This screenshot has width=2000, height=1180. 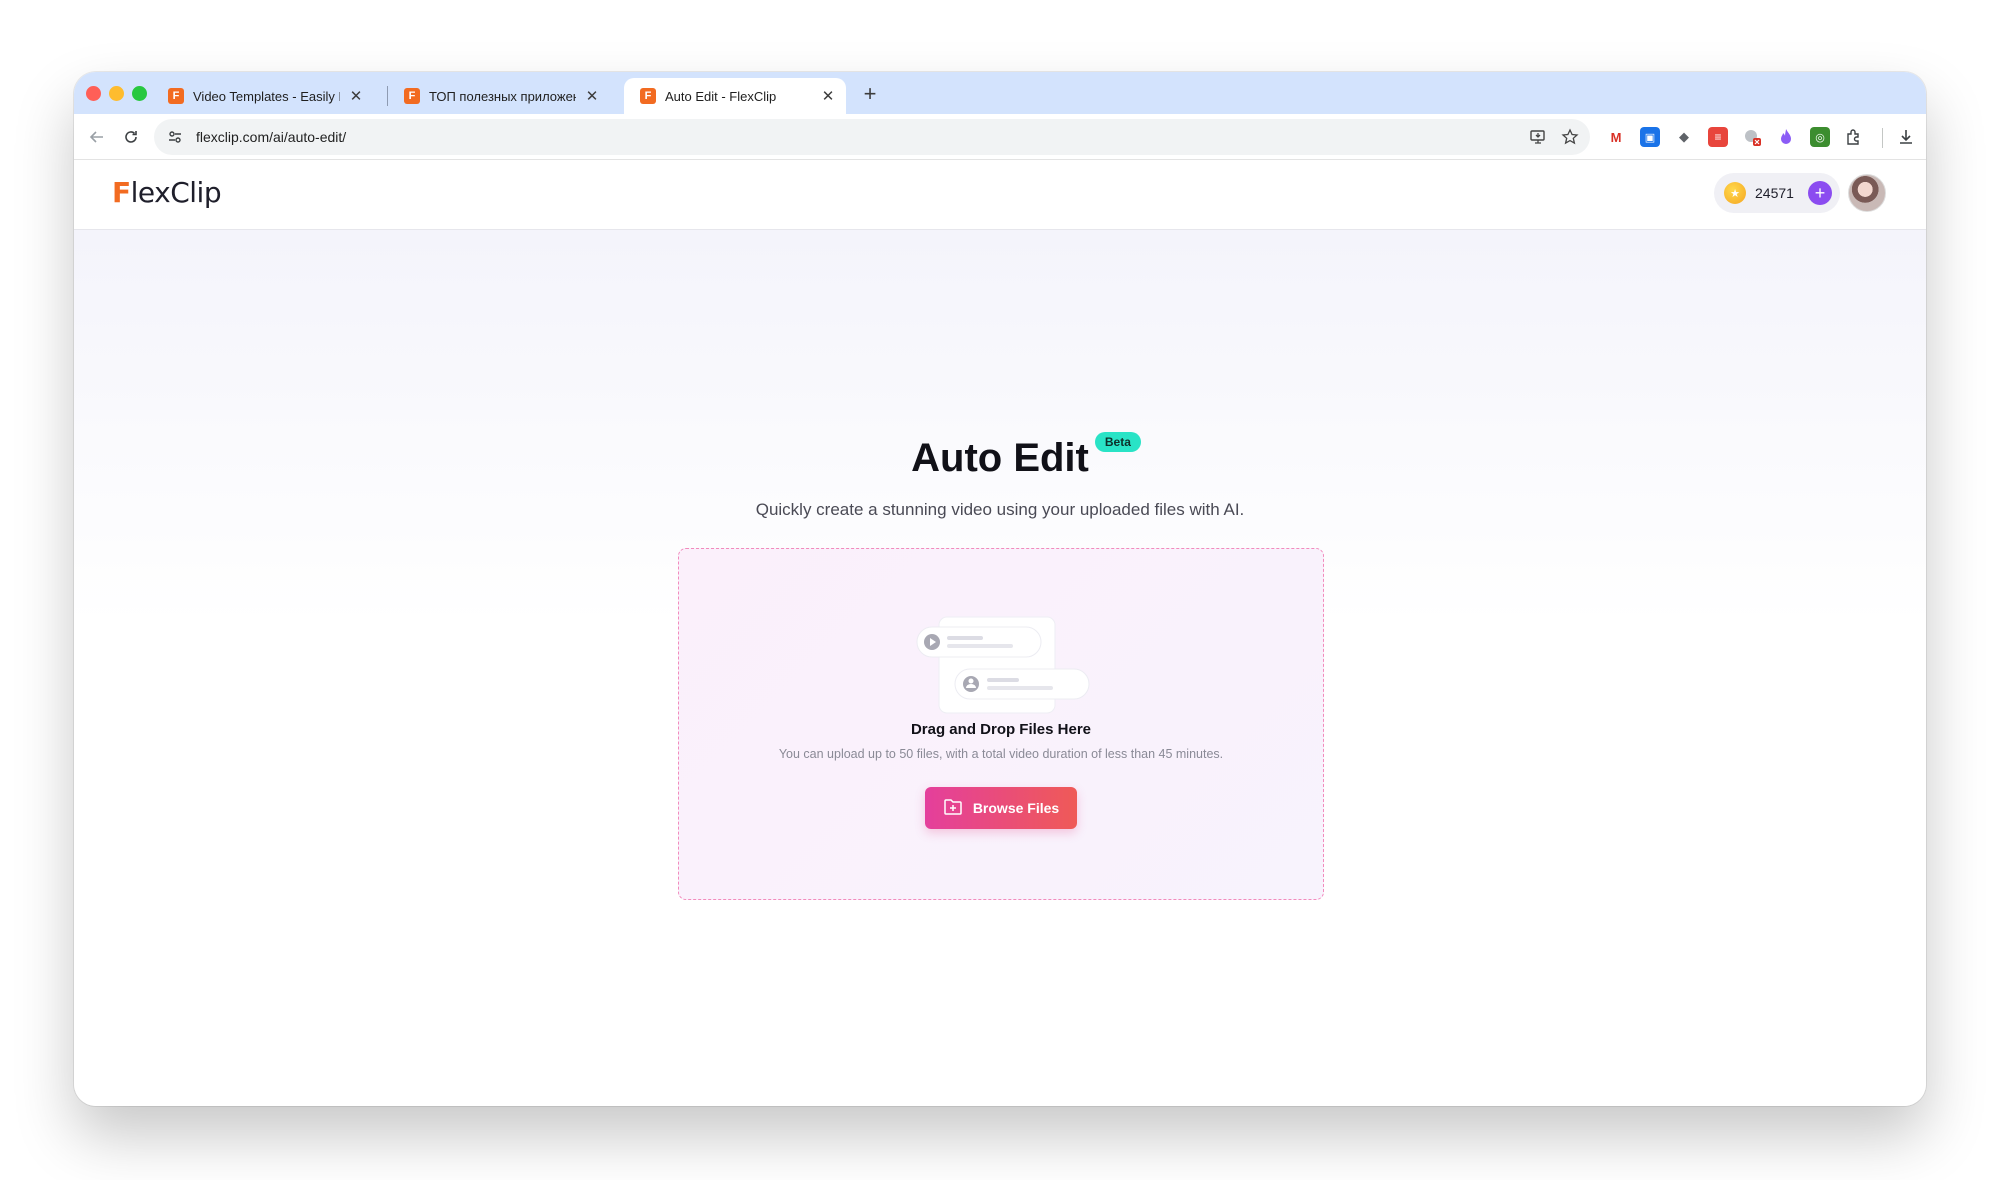 I want to click on extensions-puzzle-icon, so click(x=1854, y=137).